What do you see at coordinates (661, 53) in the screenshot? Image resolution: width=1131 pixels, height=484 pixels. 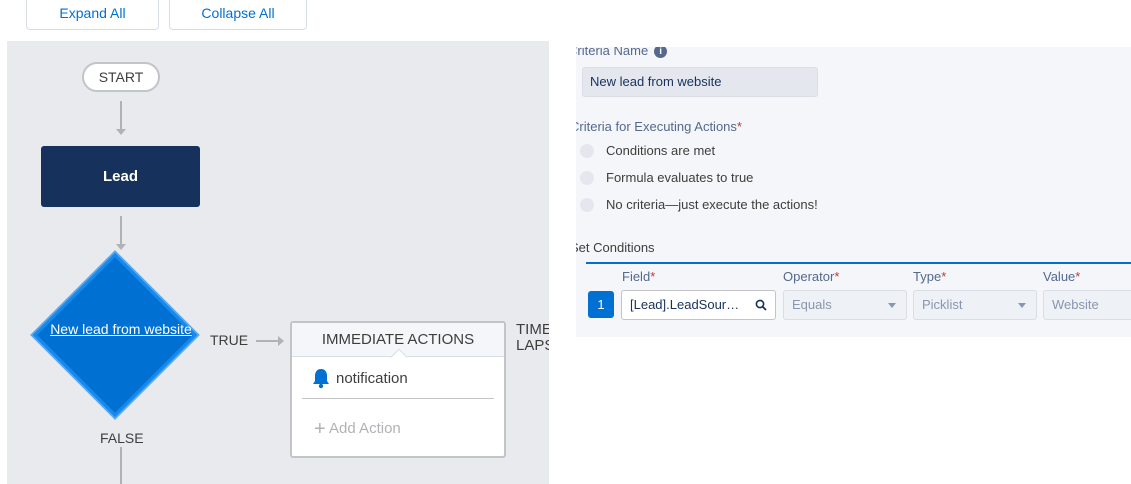 I see `info-icon: i` at bounding box center [661, 53].